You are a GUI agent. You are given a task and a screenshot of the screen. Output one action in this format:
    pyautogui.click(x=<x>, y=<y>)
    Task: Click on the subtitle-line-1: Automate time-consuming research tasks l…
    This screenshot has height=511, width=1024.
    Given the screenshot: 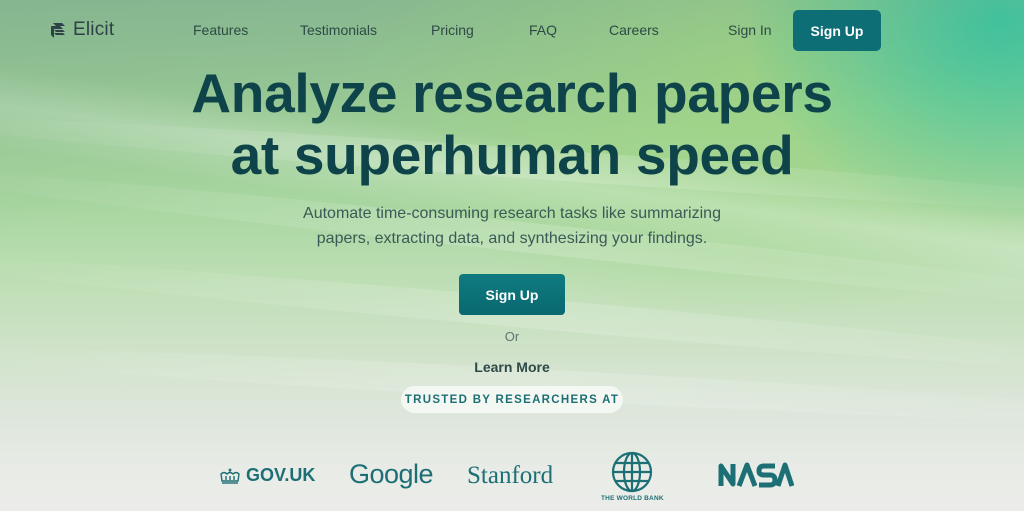 What is the action you would take?
    pyautogui.click(x=512, y=213)
    